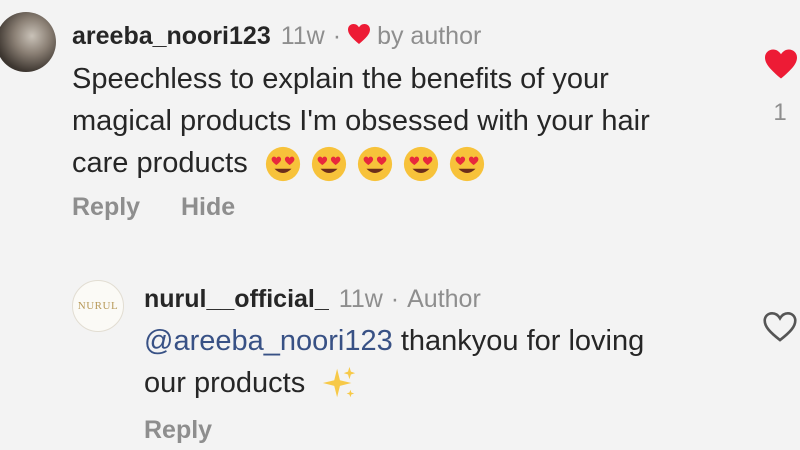 The height and width of the screenshot is (450, 800). Describe the element at coordinates (781, 64) in the screenshot. I see `filled-heart-icon` at that location.